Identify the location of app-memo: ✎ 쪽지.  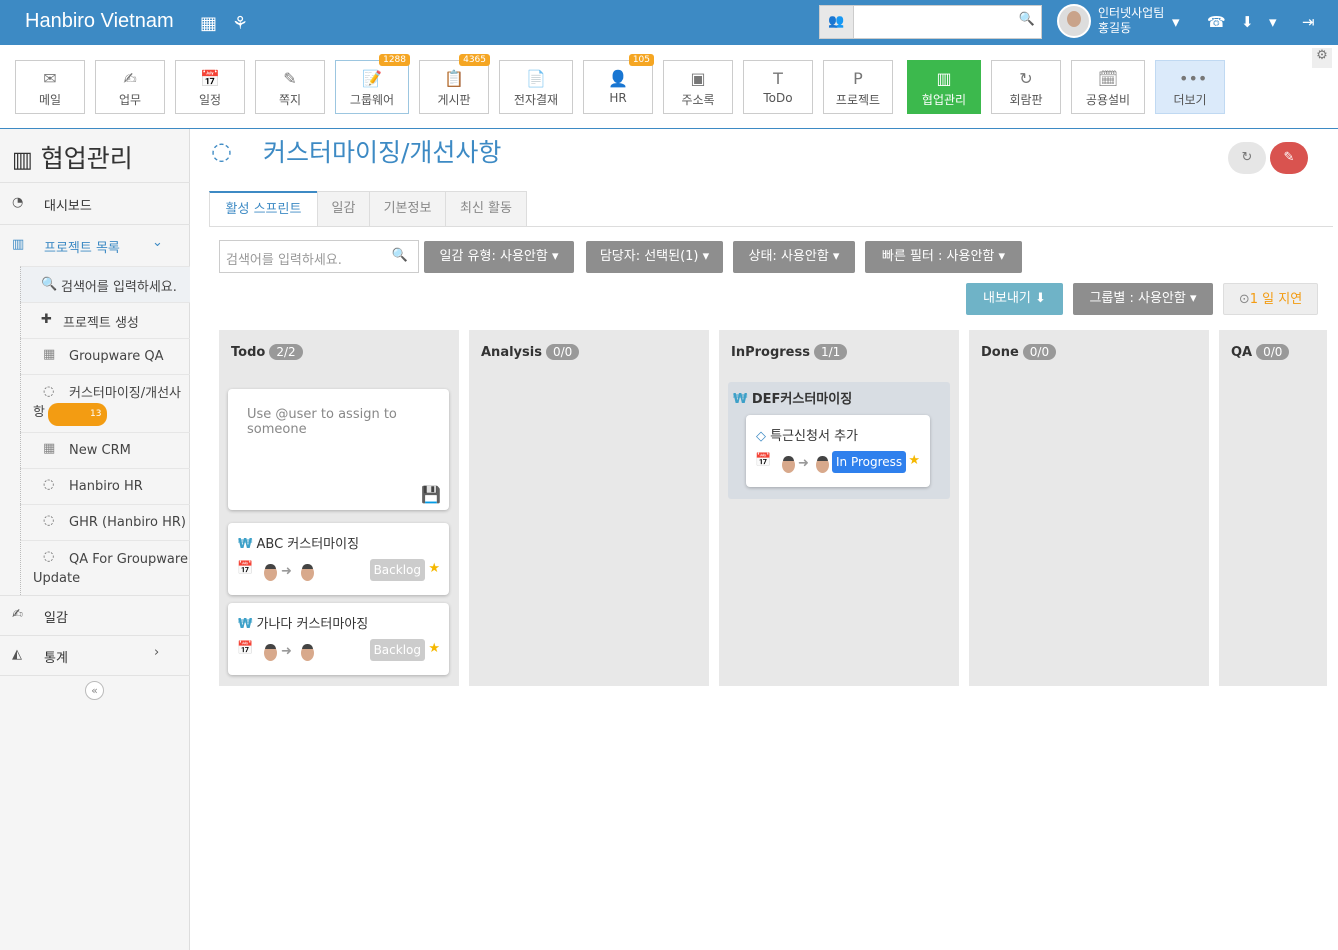
(290, 87).